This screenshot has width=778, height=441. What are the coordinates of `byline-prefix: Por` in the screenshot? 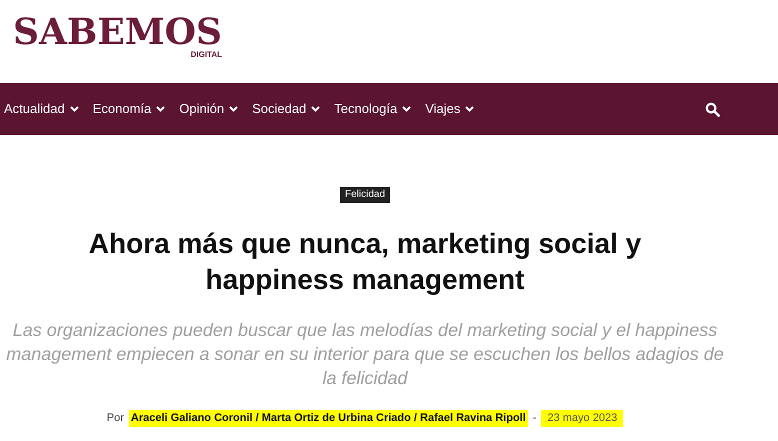 It's located at (115, 418).